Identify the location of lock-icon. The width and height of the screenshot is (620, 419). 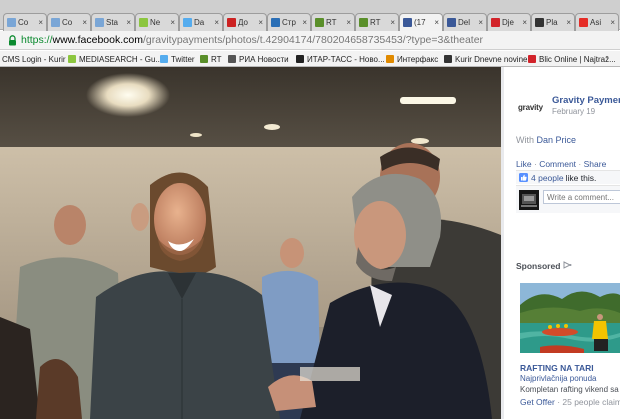
(12, 40).